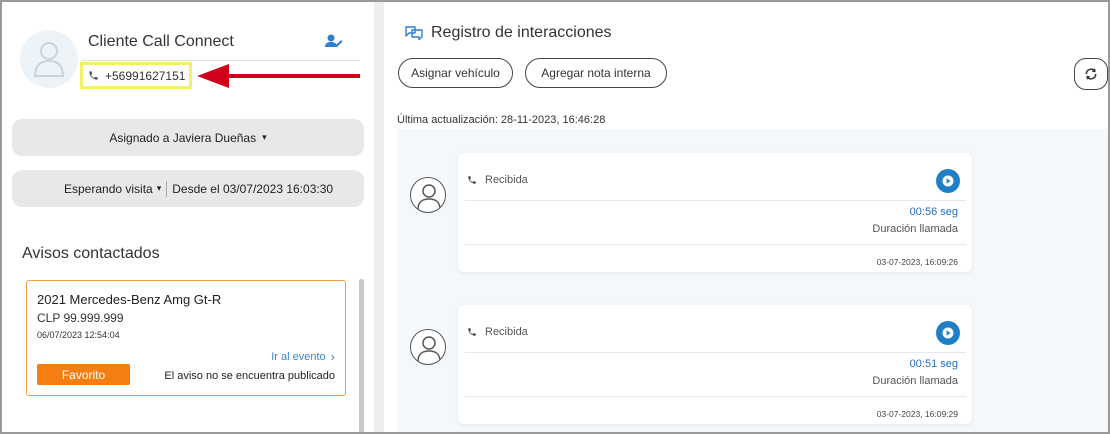 The image size is (1110, 434). Describe the element at coordinates (933, 212) in the screenshot. I see `call-duration: 00:56 seg` at that location.